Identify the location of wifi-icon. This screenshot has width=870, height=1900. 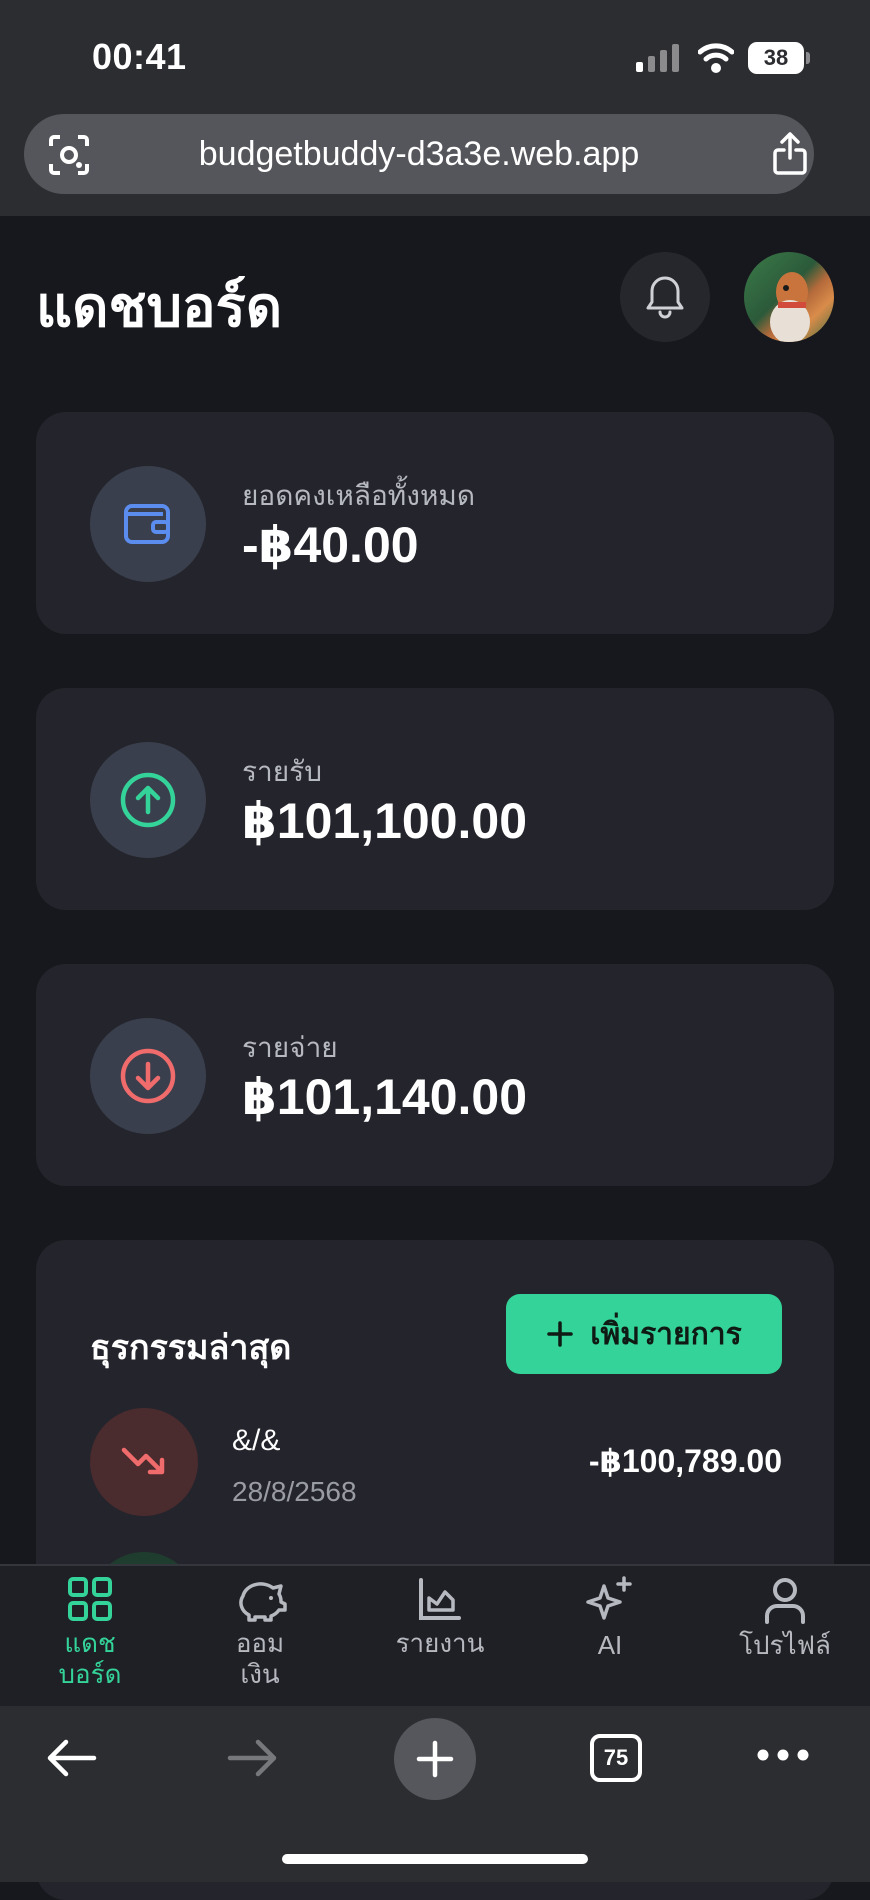
(716, 58).